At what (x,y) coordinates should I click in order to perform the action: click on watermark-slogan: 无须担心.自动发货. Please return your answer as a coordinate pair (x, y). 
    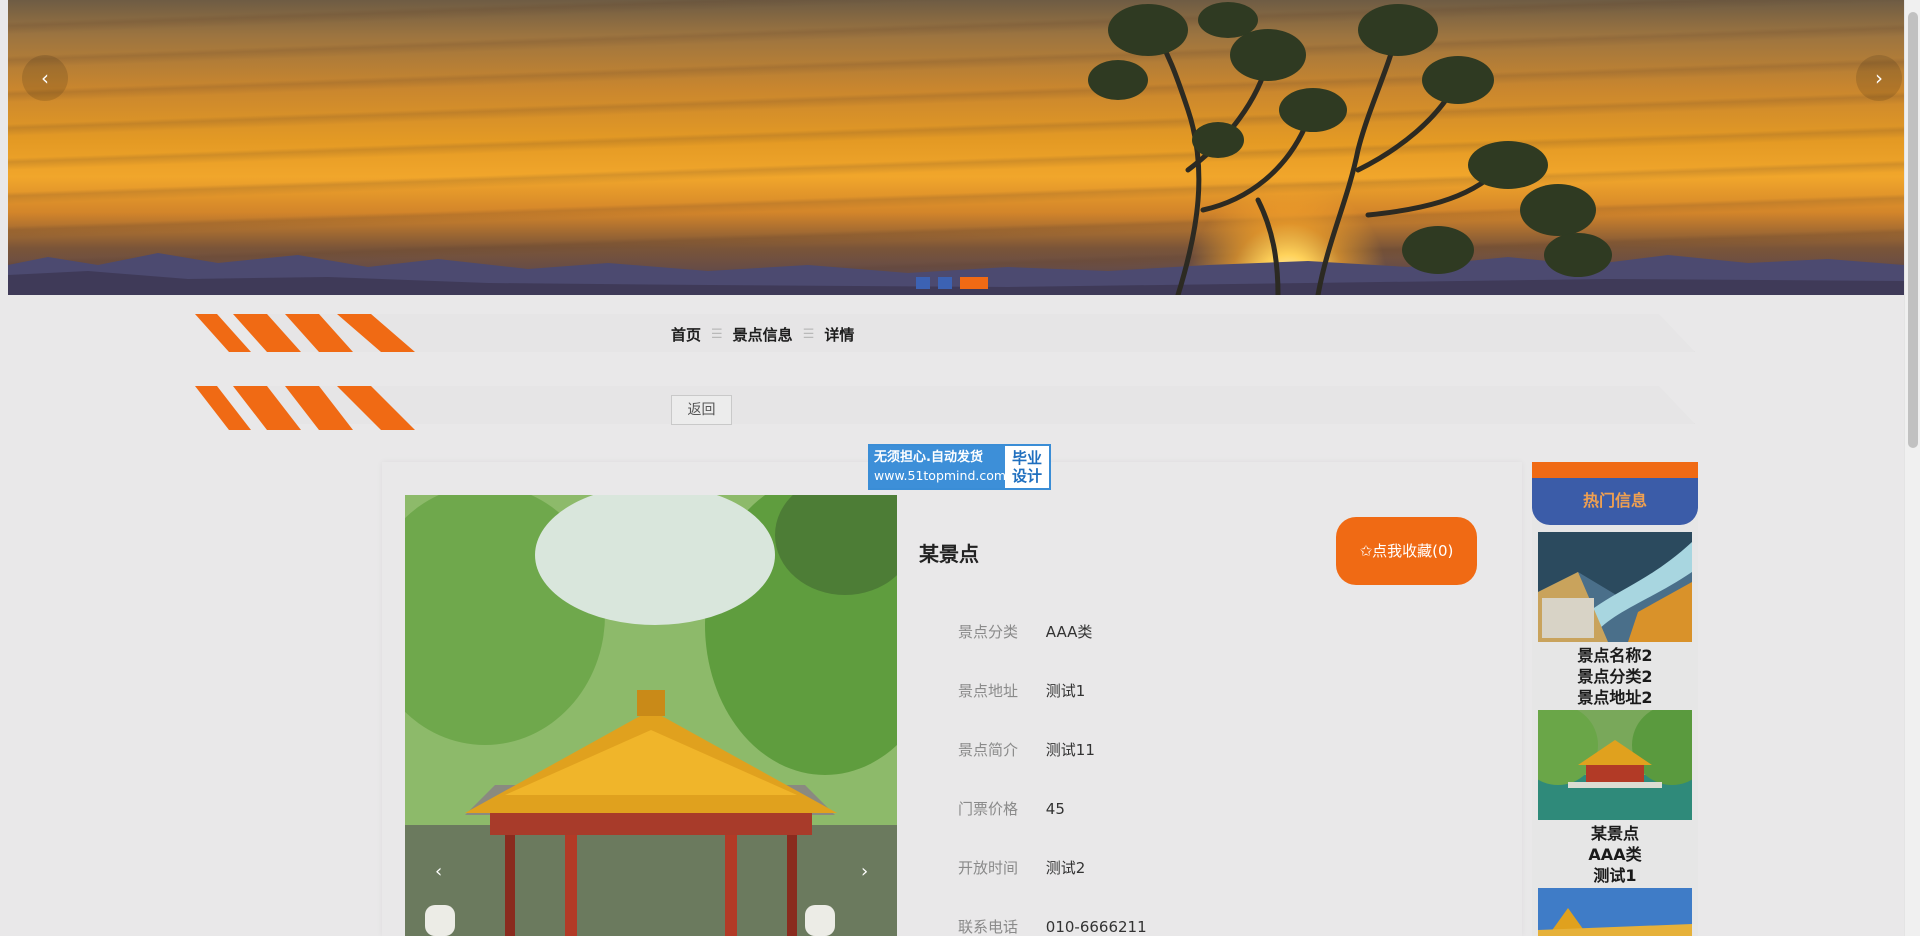
    Looking at the image, I should click on (928, 457).